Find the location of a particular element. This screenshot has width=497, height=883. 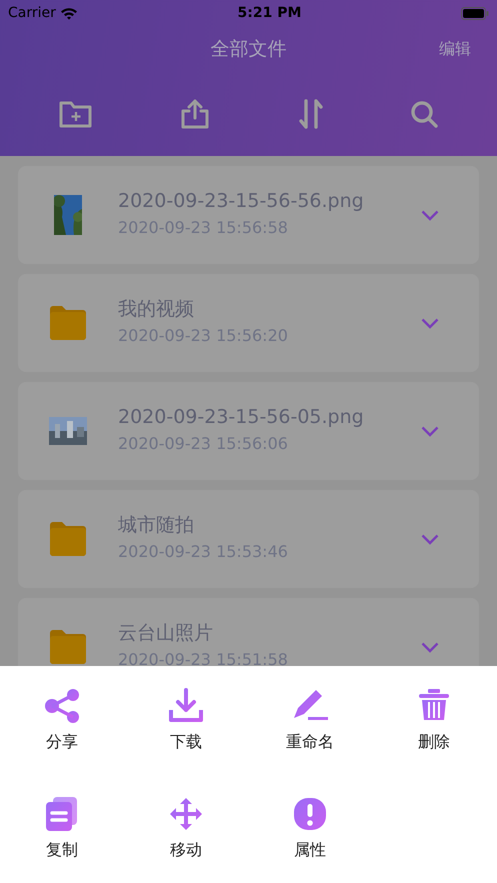

file-name: 2020-09-23-15-56-56.png is located at coordinates (241, 201).